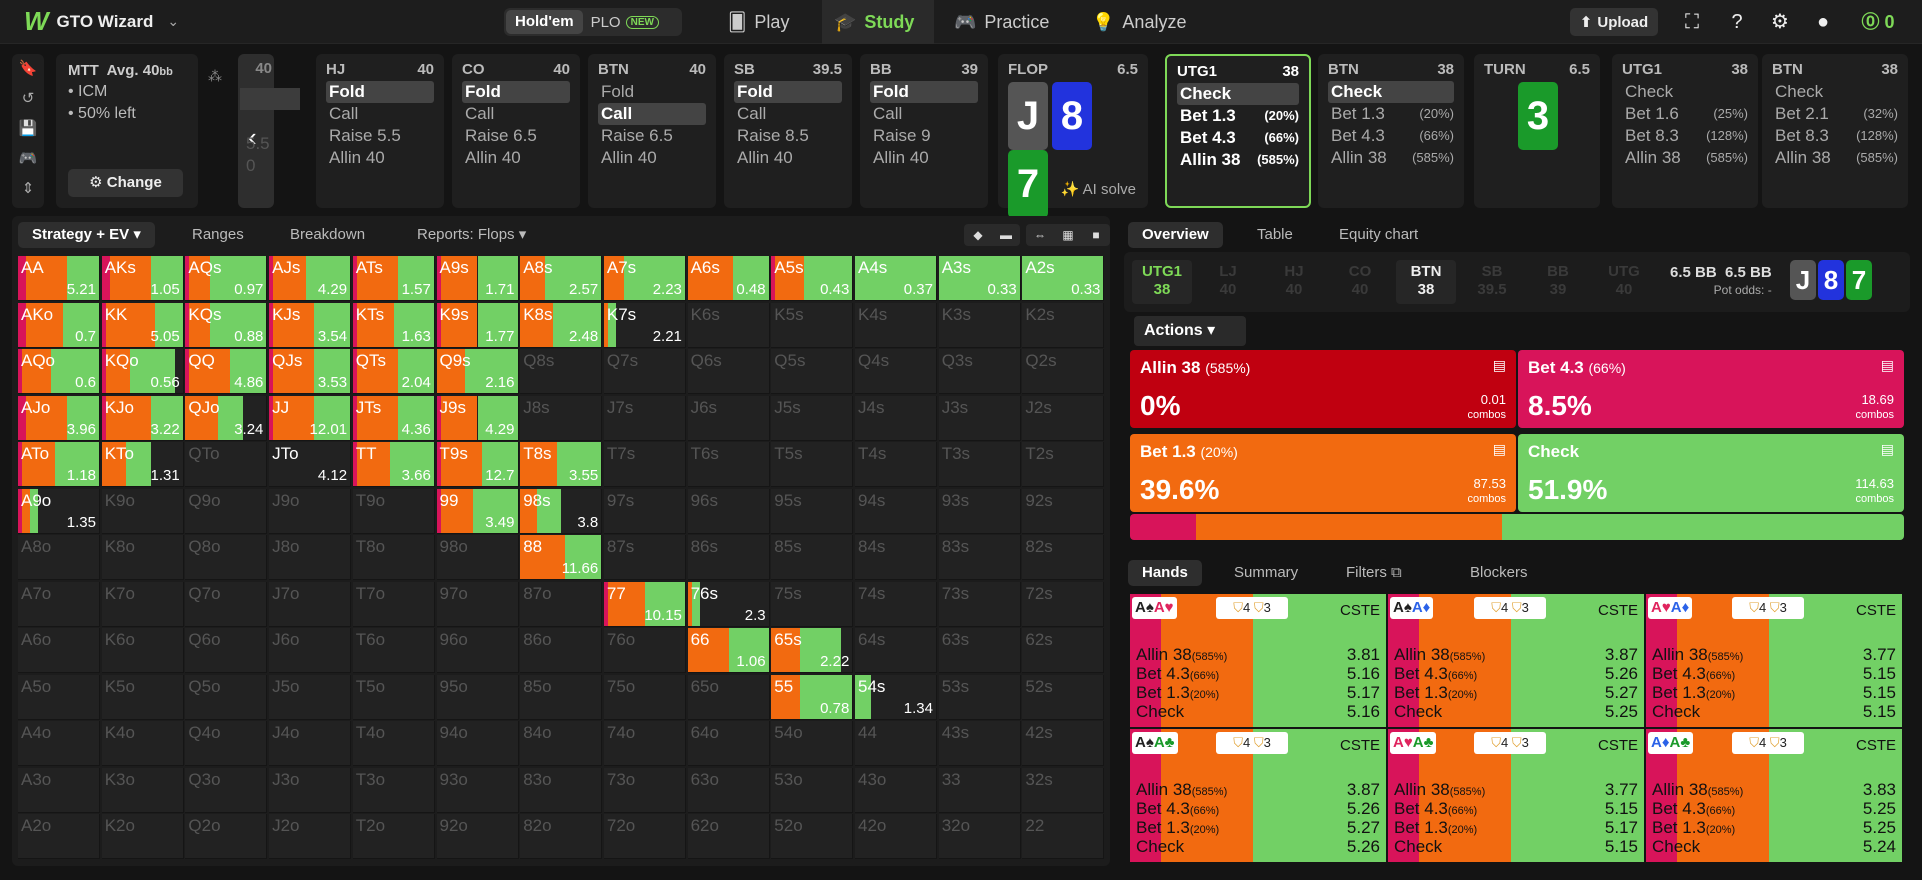 This screenshot has height=880, width=1922. Describe the element at coordinates (310, 371) in the screenshot. I see `hand-cell: 3.53 QJs` at that location.